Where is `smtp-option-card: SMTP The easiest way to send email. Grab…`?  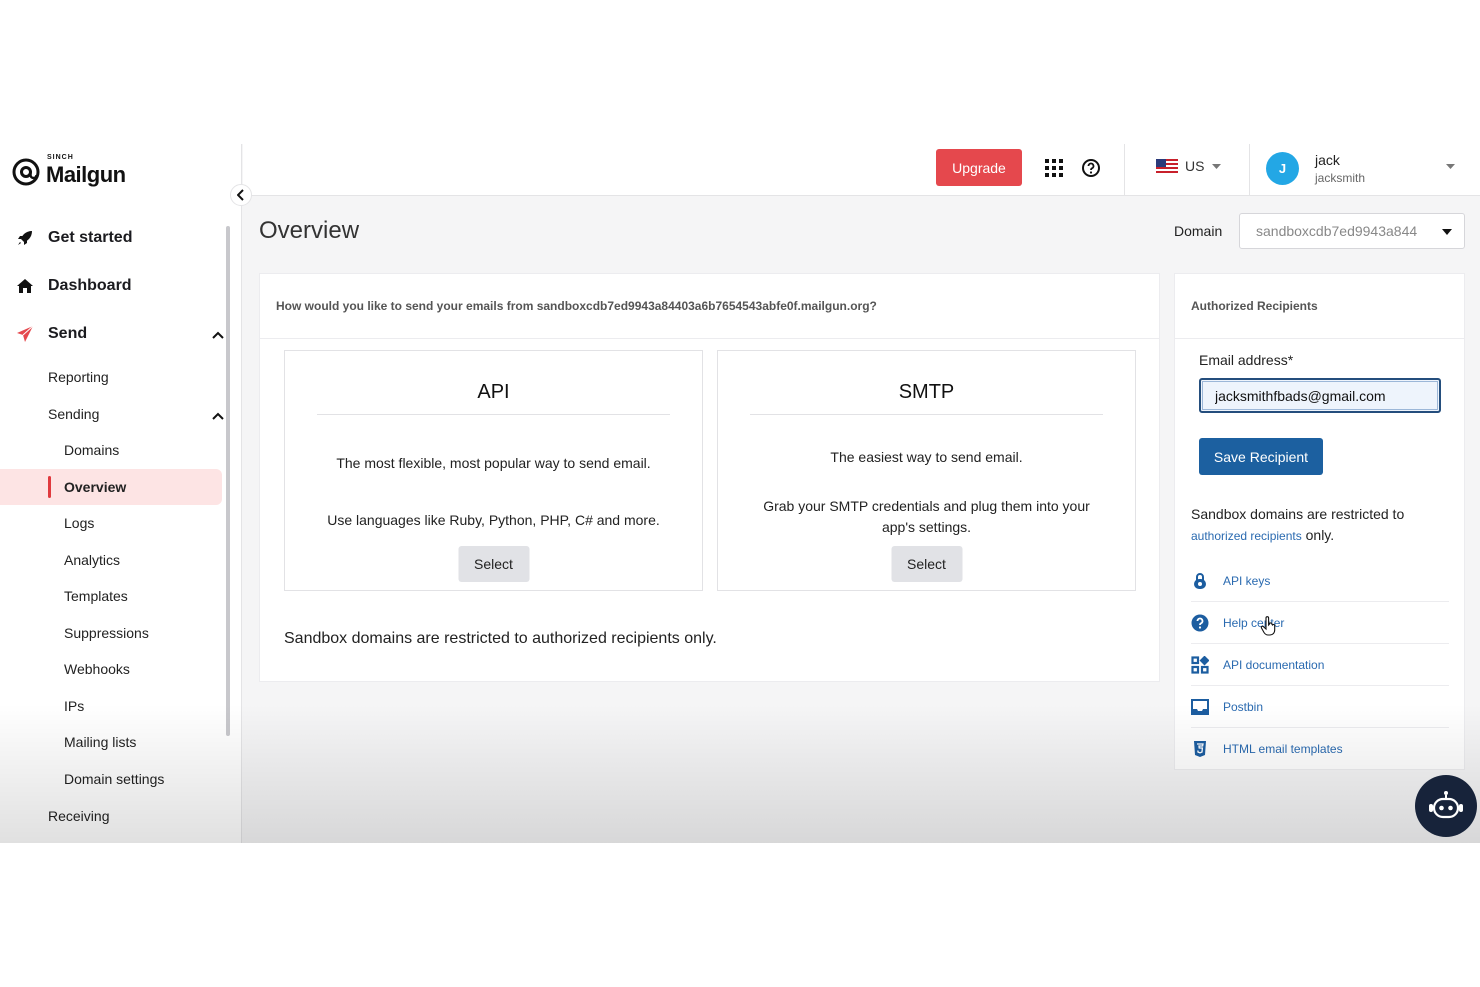 smtp-option-card: SMTP The easiest way to send email. Grab… is located at coordinates (926, 470).